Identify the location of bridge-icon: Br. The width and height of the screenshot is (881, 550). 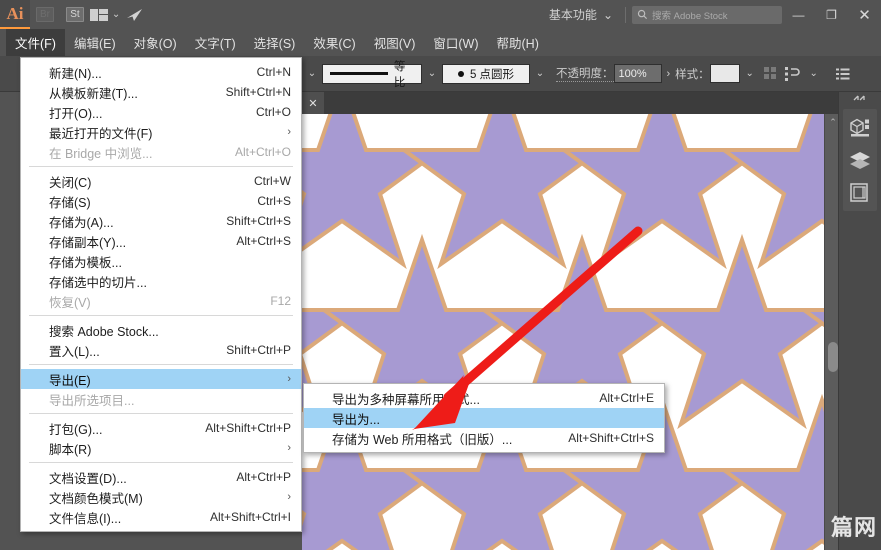
(45, 14).